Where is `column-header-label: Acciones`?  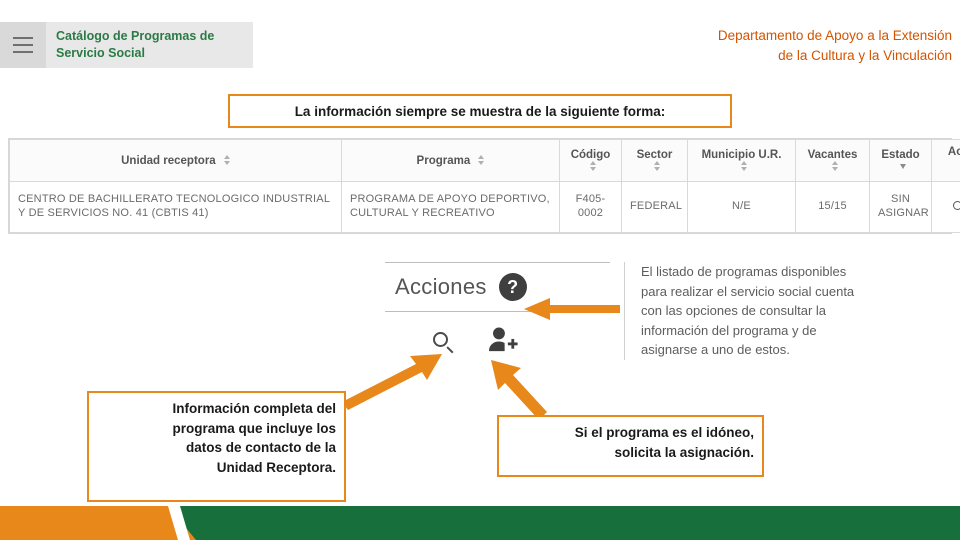 column-header-label: Acciones is located at coordinates (953, 152).